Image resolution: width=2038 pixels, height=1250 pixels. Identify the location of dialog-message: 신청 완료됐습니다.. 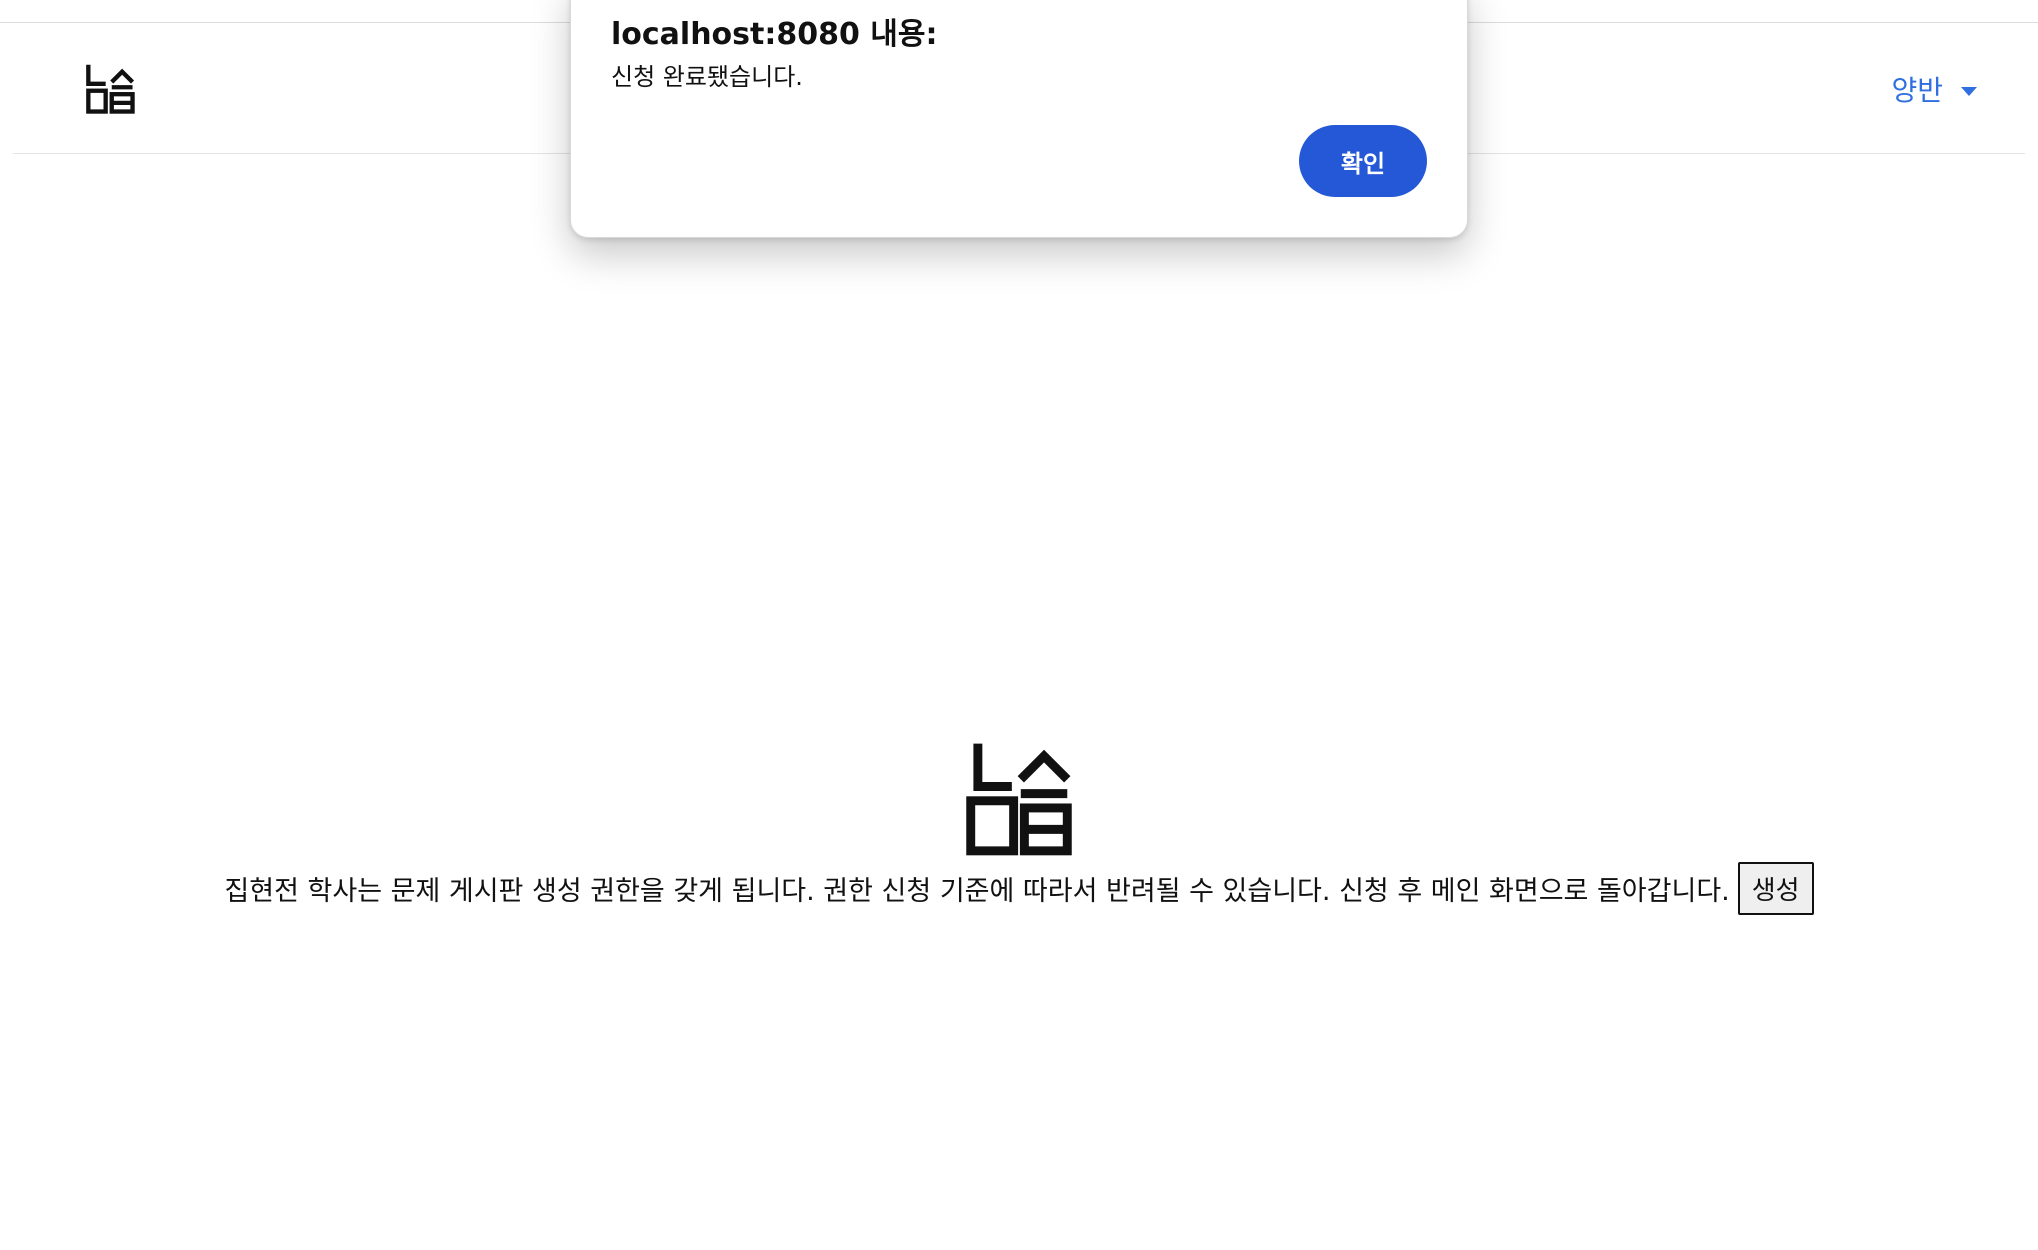
(707, 77).